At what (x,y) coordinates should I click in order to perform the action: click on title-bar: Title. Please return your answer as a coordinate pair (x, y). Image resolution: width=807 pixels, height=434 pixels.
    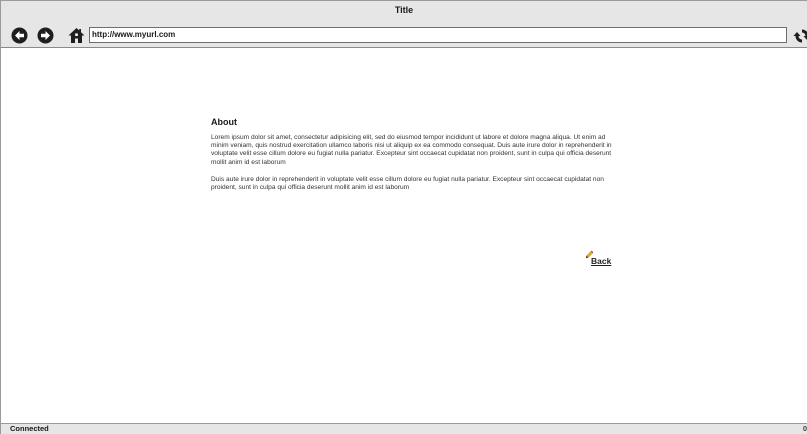
    Looking at the image, I should click on (404, 12).